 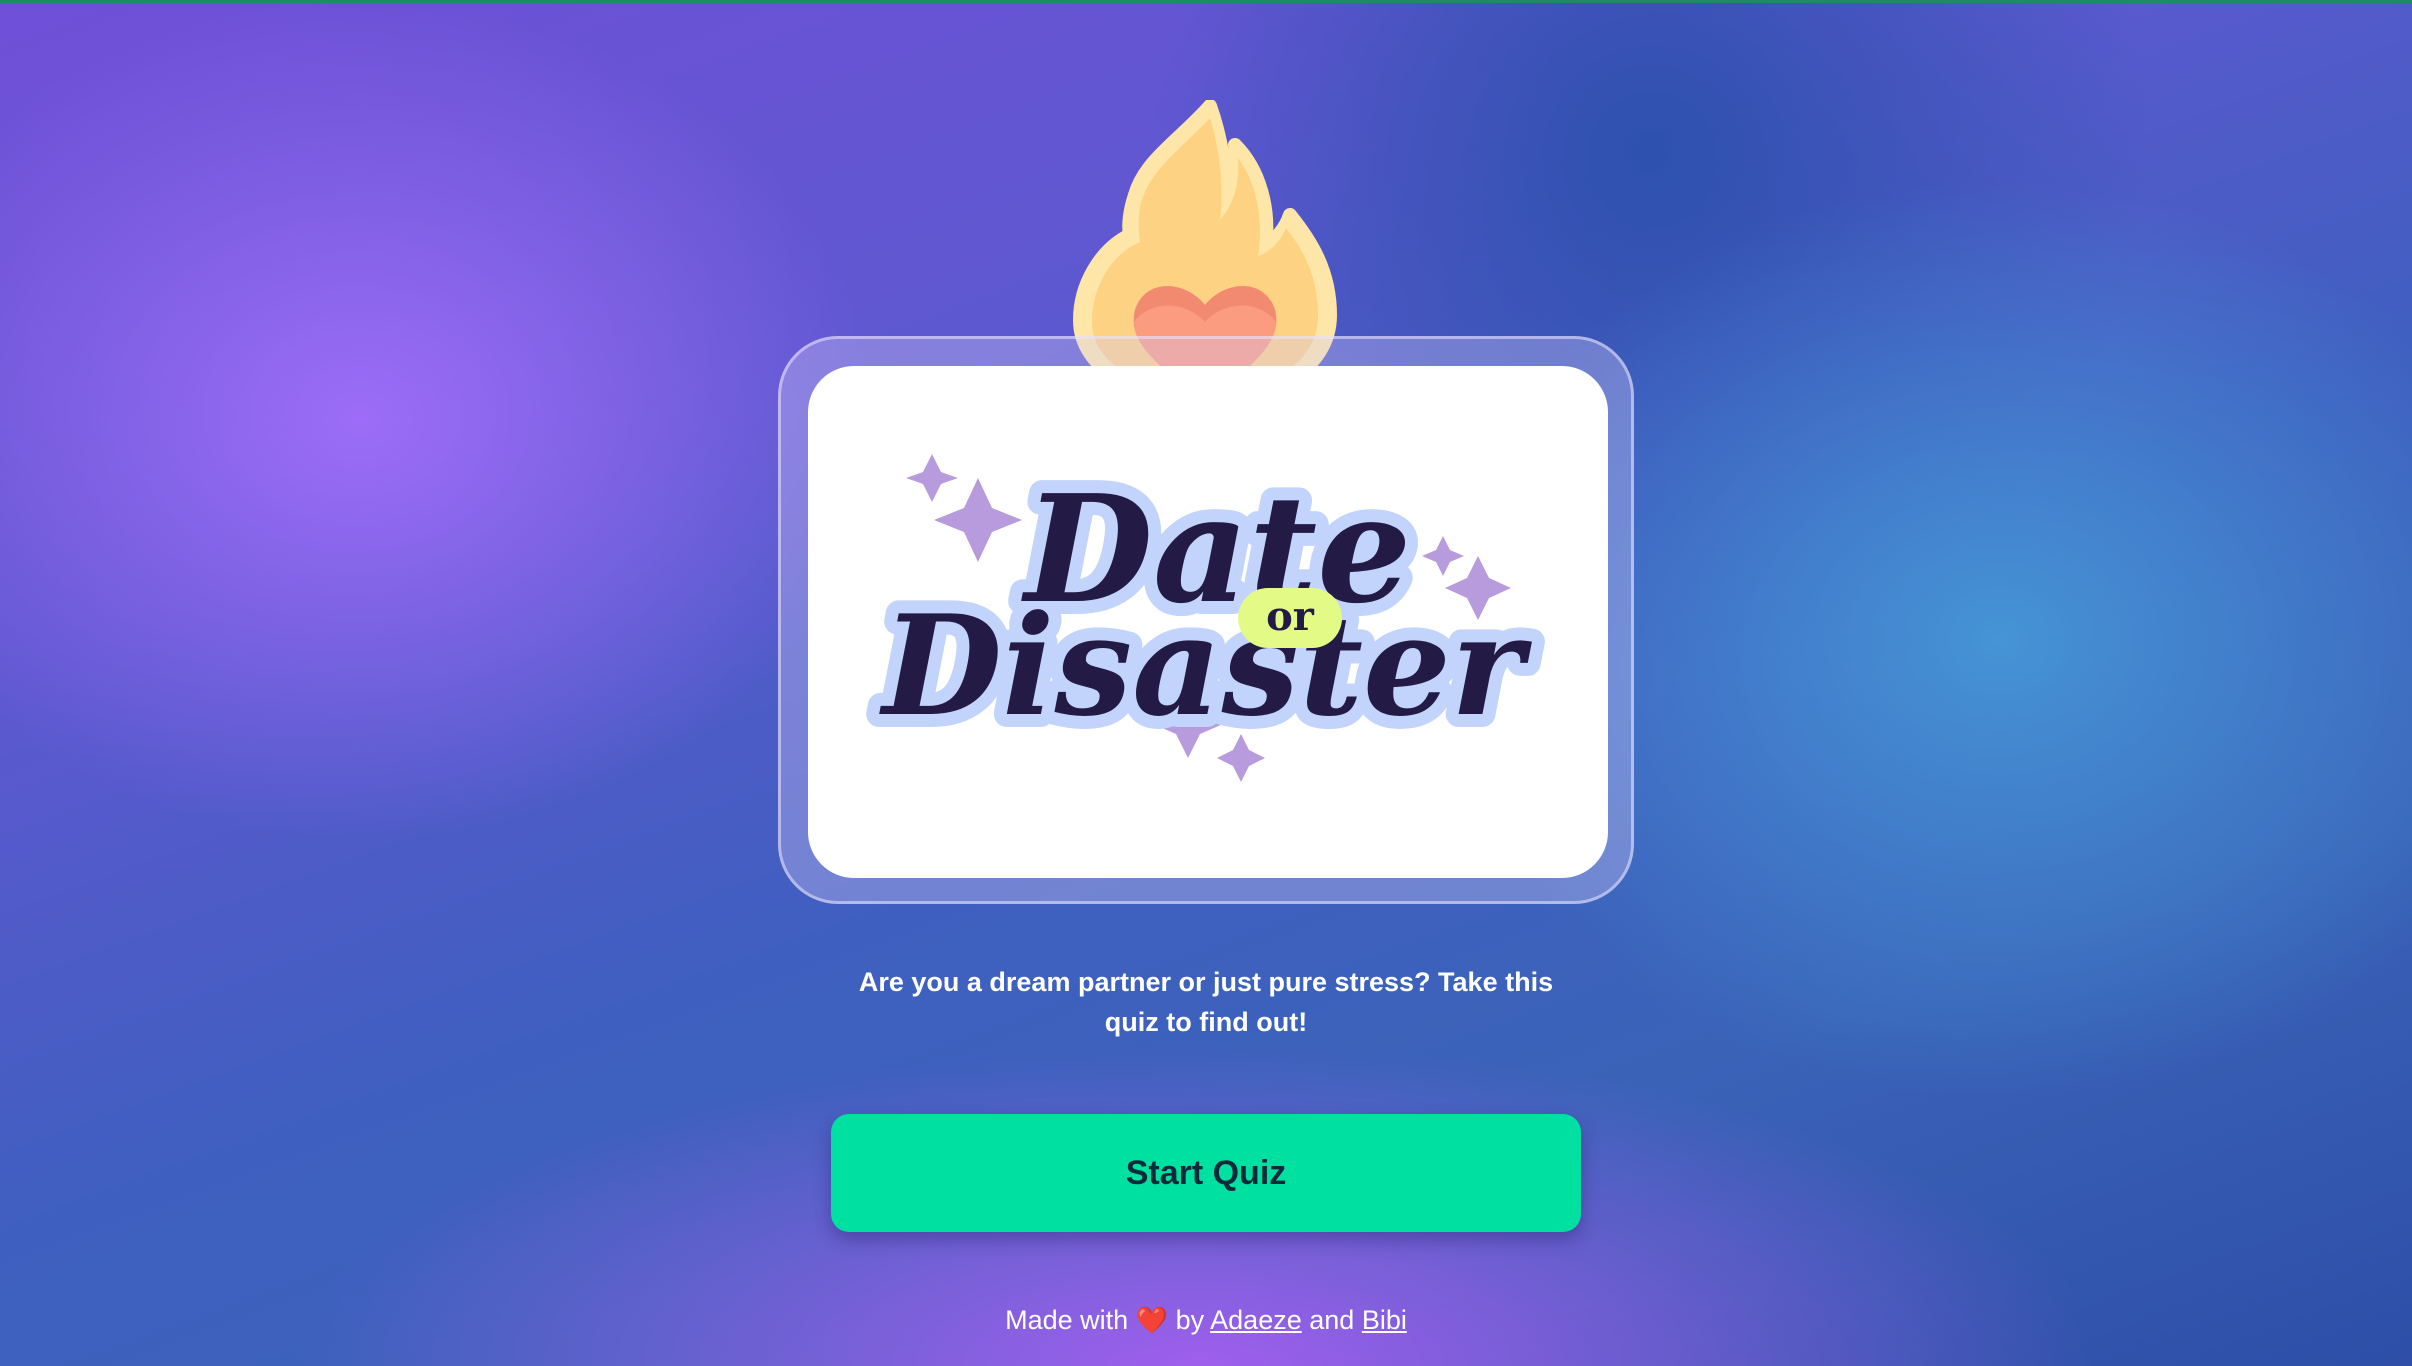 I want to click on heart-icon: ❤️, so click(x=1152, y=1320).